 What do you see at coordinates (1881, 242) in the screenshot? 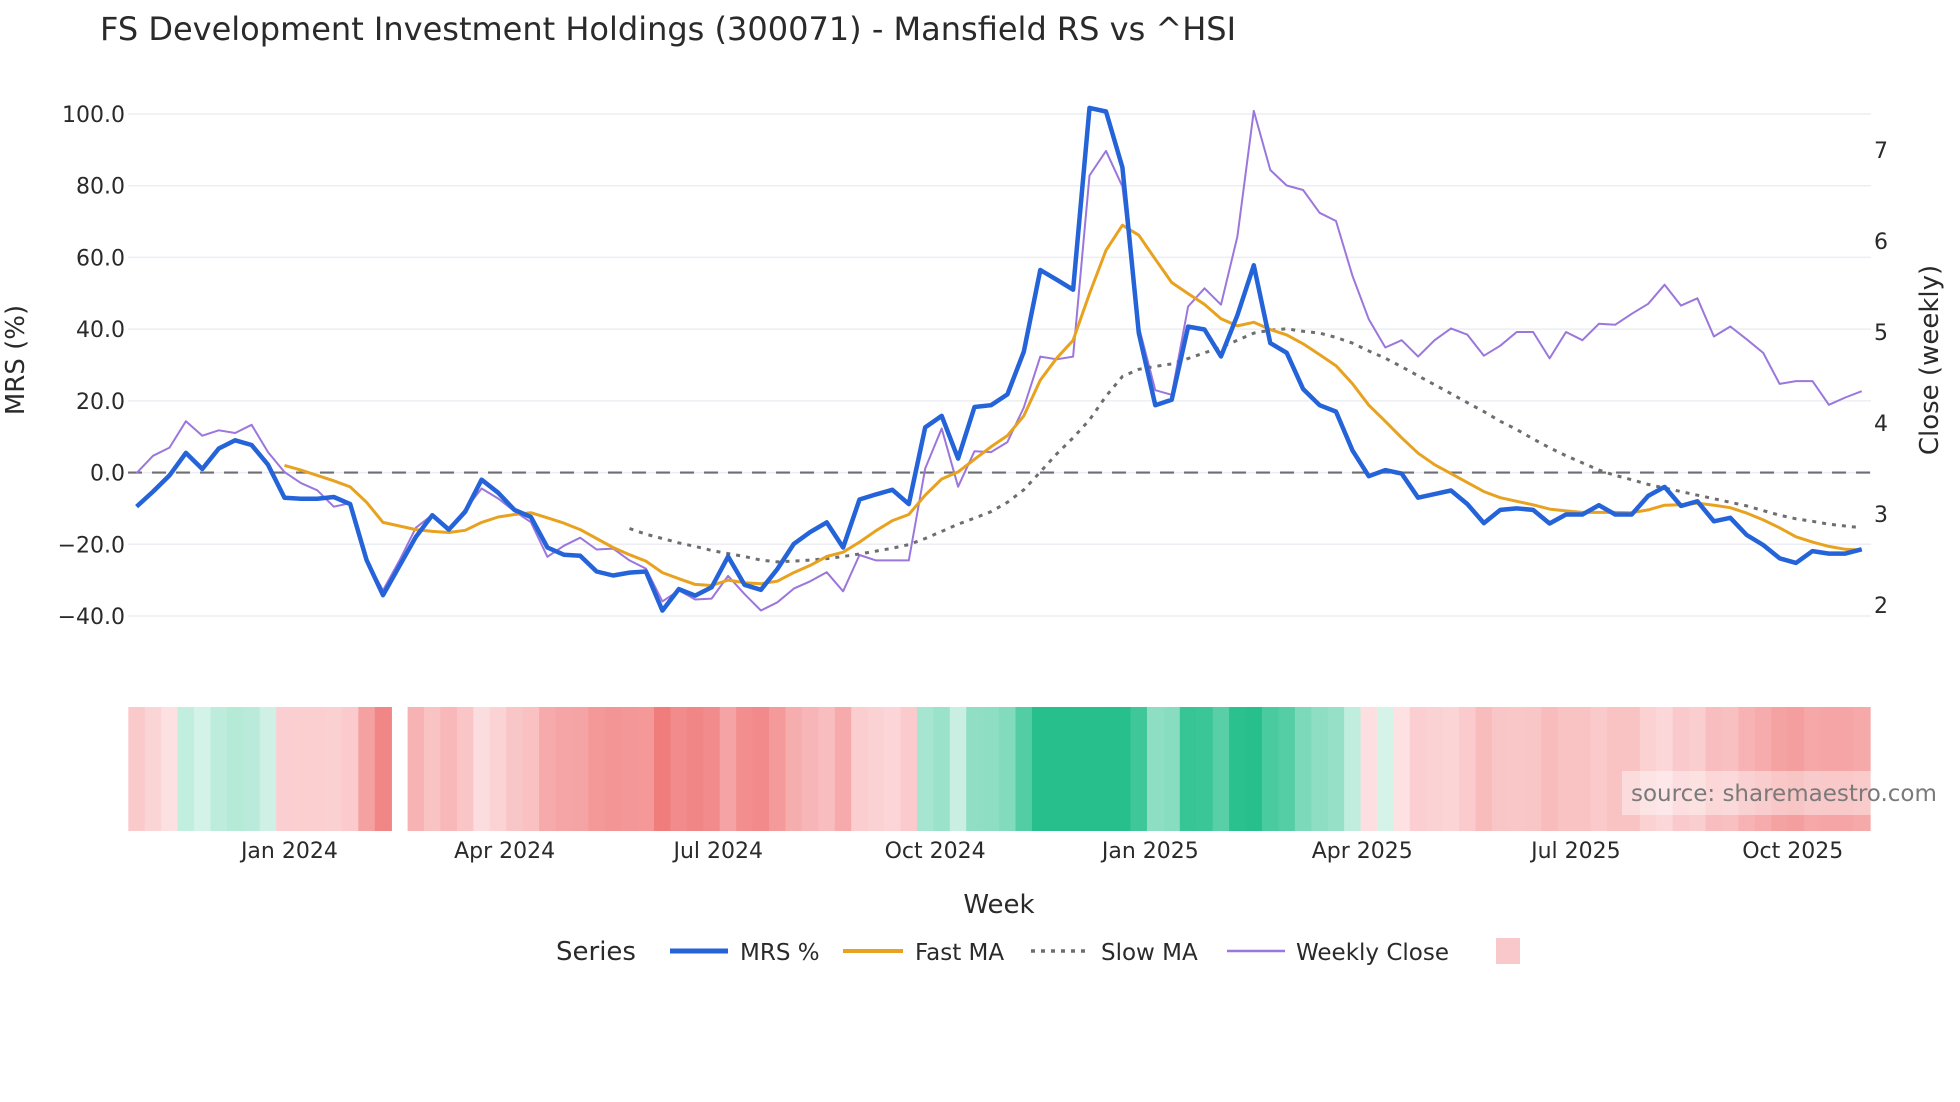
I see `y2-tick-label: 6` at bounding box center [1881, 242].